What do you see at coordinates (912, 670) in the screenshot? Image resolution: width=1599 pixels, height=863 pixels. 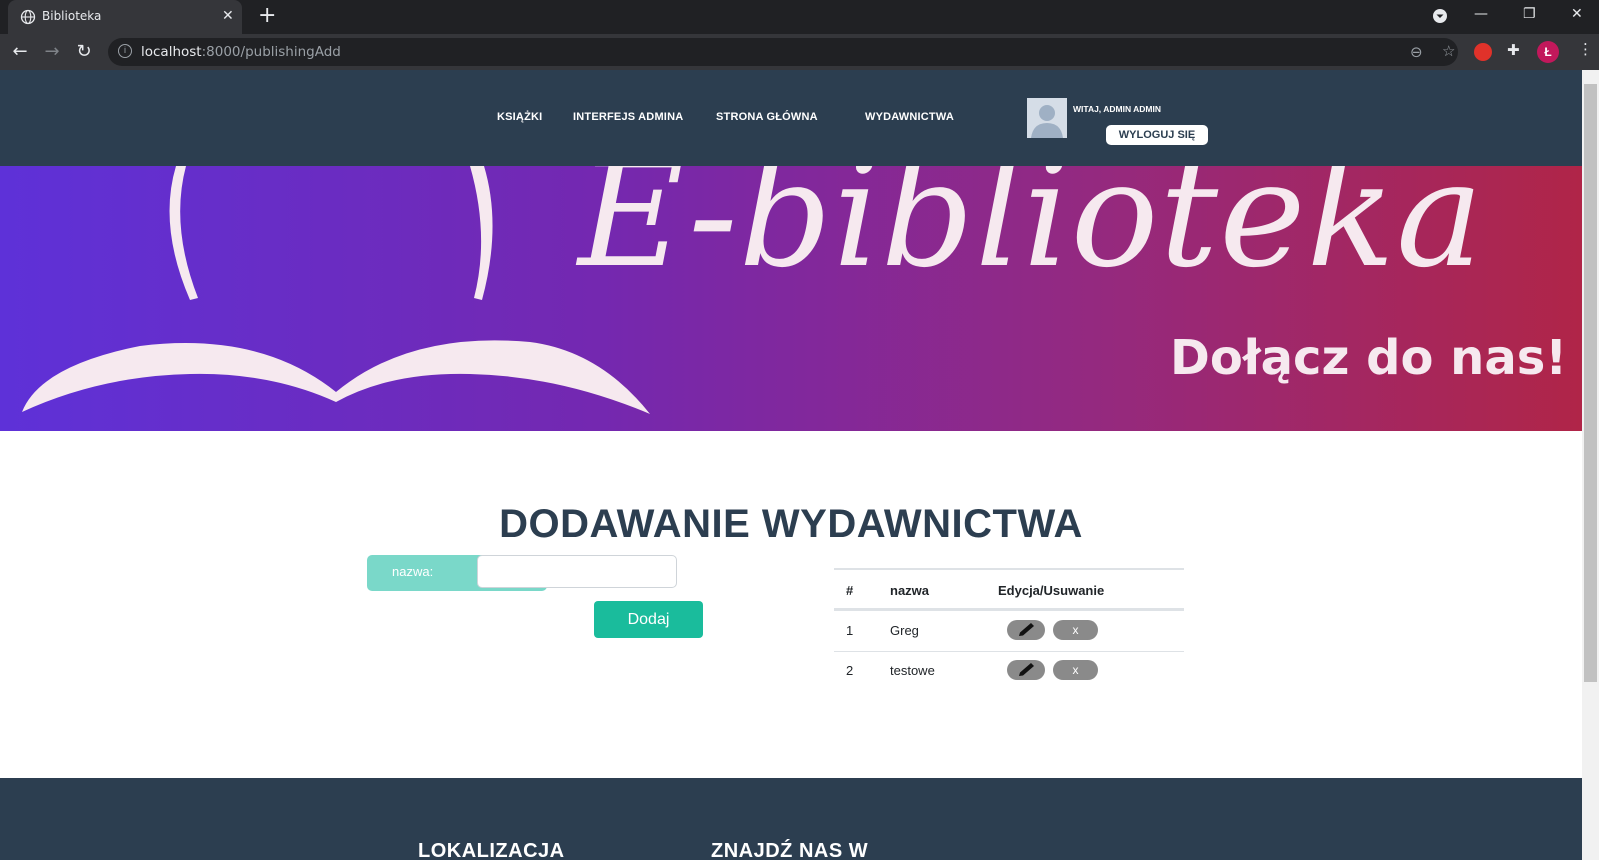 I see `row-name: testowe` at bounding box center [912, 670].